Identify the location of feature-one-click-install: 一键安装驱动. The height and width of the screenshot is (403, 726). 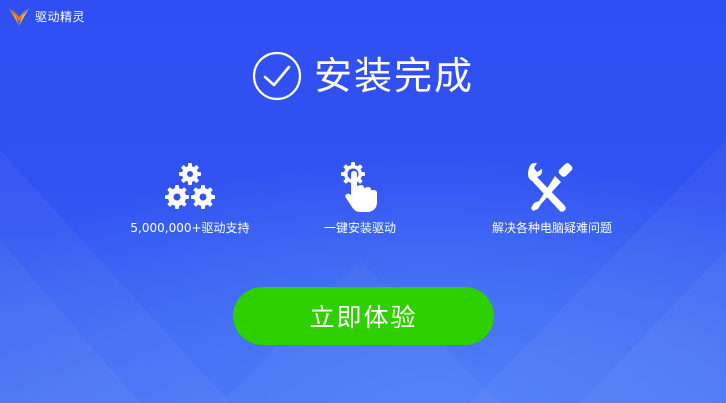
(360, 198).